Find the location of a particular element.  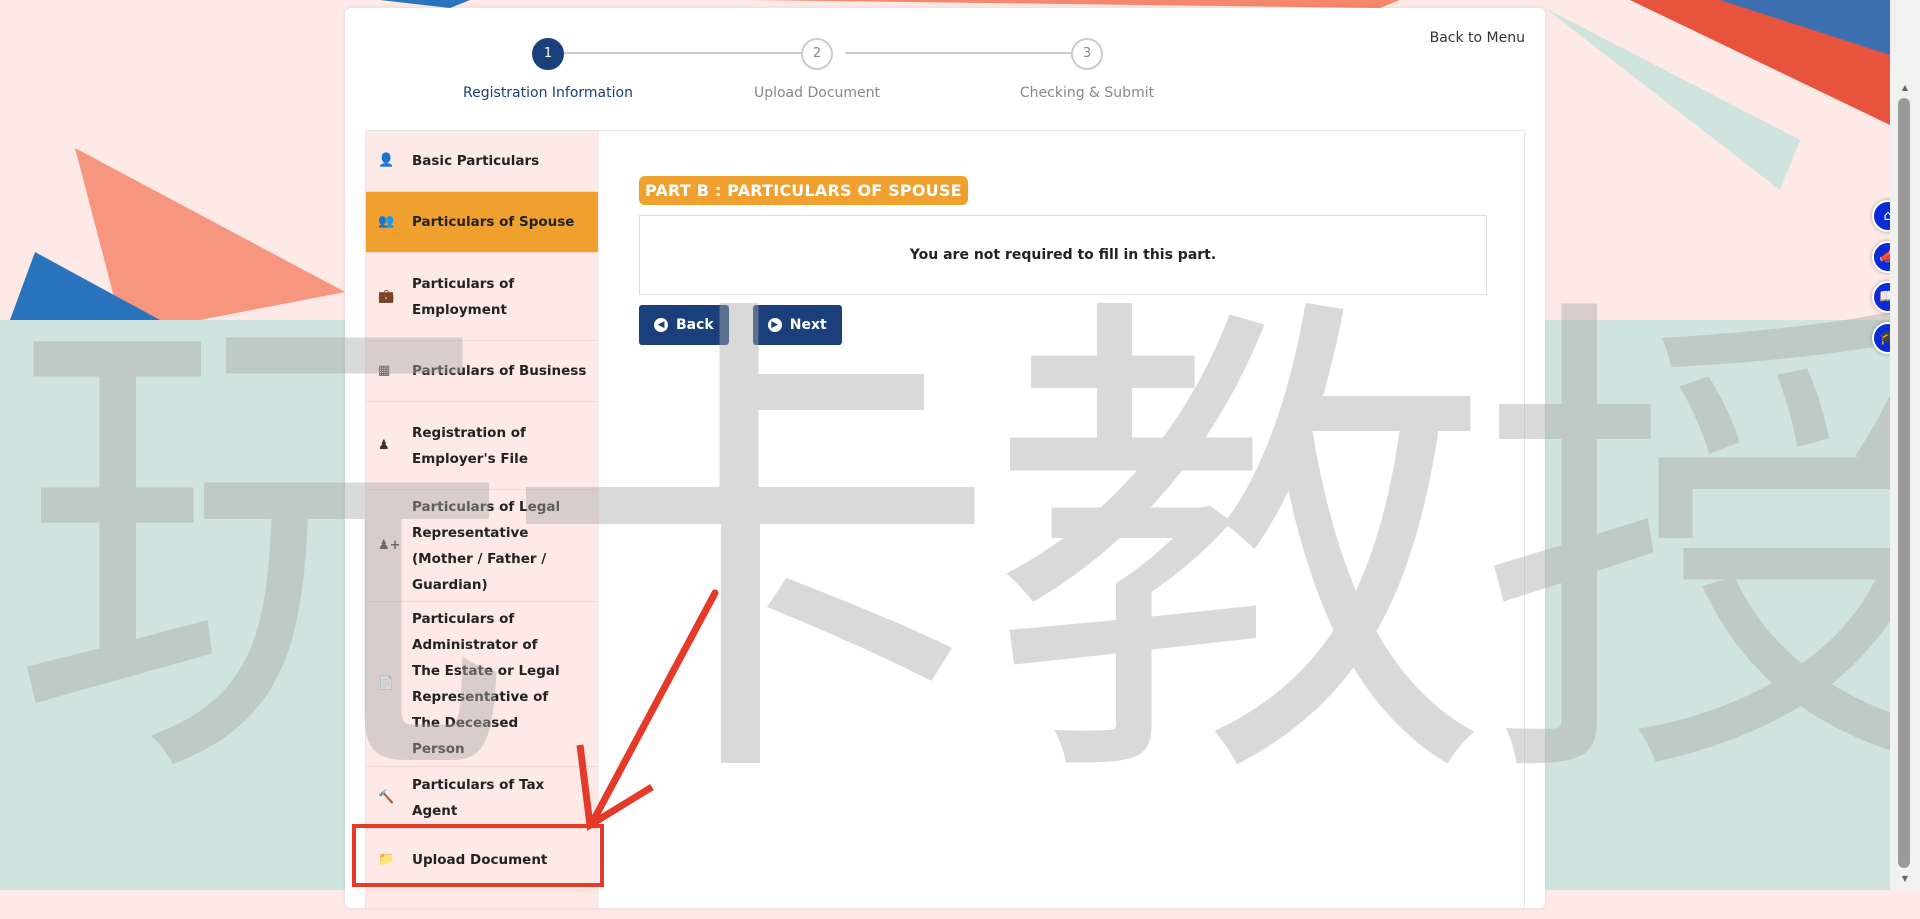

sidebar-item-label: Basic Particulars is located at coordinates (476, 161).